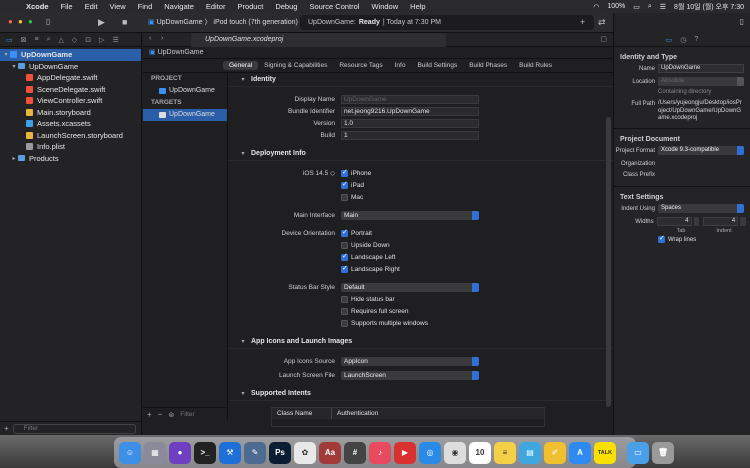 The image size is (750, 468). I want to click on menu-source-control: Source Control, so click(334, 6).